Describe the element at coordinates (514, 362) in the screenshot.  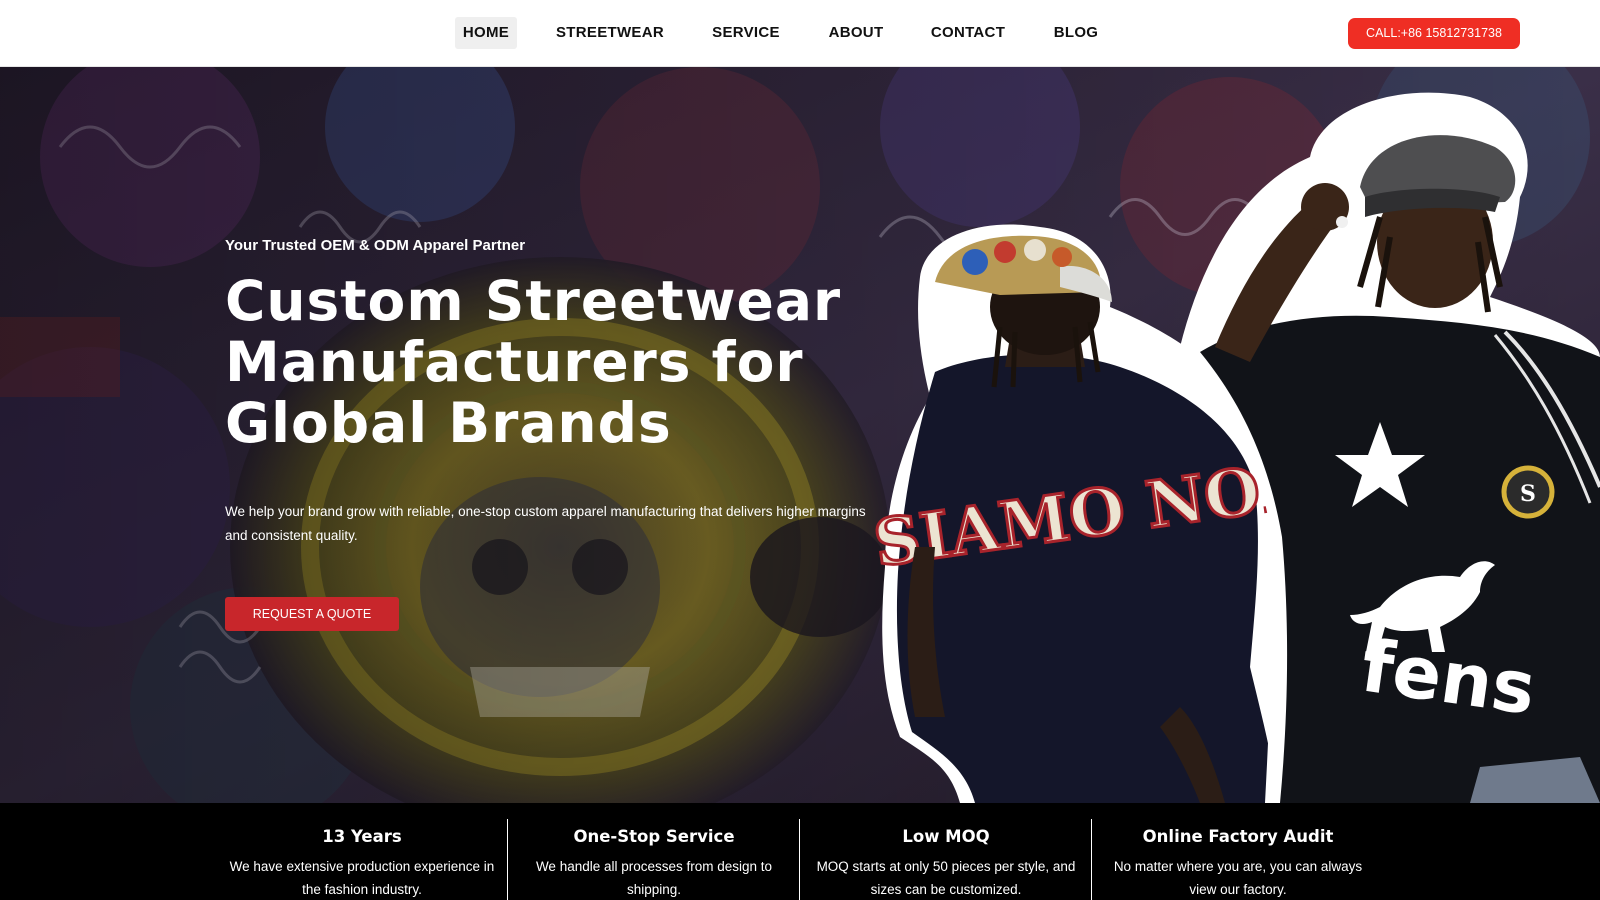
I see `hero-title-line: Manufacturers for` at that location.